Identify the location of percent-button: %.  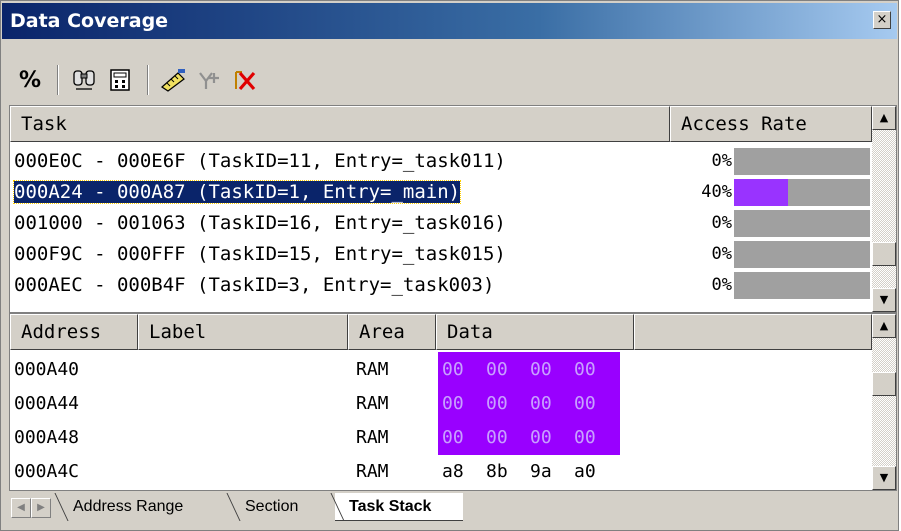
(30, 80).